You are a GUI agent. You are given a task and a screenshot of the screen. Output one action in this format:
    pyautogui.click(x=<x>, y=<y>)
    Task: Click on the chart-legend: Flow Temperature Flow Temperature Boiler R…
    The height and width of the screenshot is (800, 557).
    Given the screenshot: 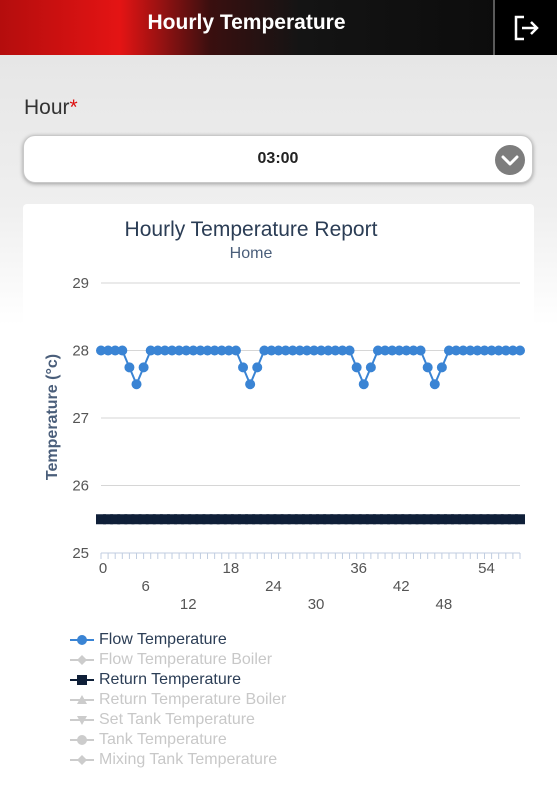 What is the action you would take?
    pyautogui.click(x=220, y=700)
    